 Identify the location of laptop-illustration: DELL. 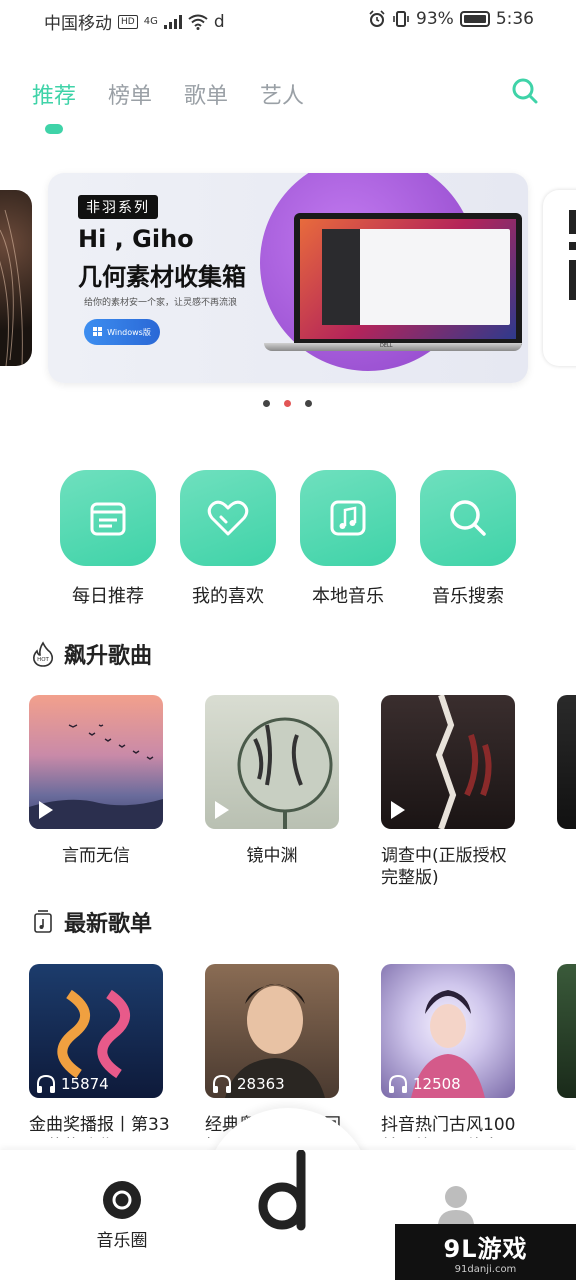
(393, 283).